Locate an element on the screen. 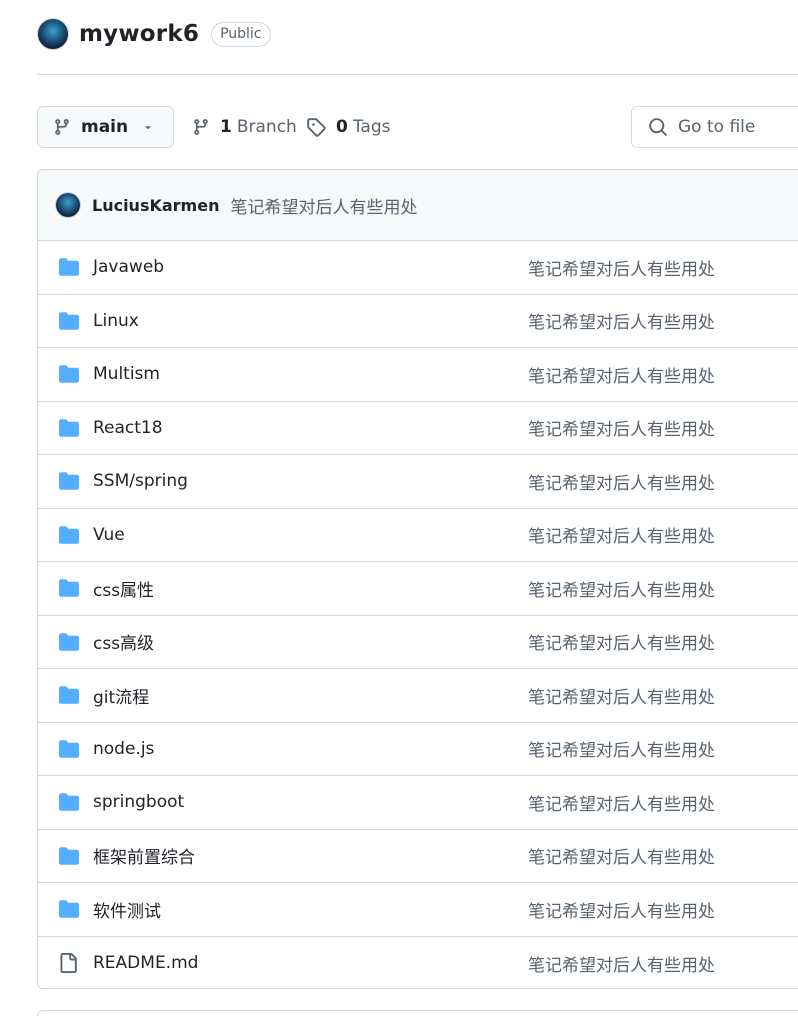 This screenshot has height=1016, width=798. file-name-link: React18 is located at coordinates (128, 428).